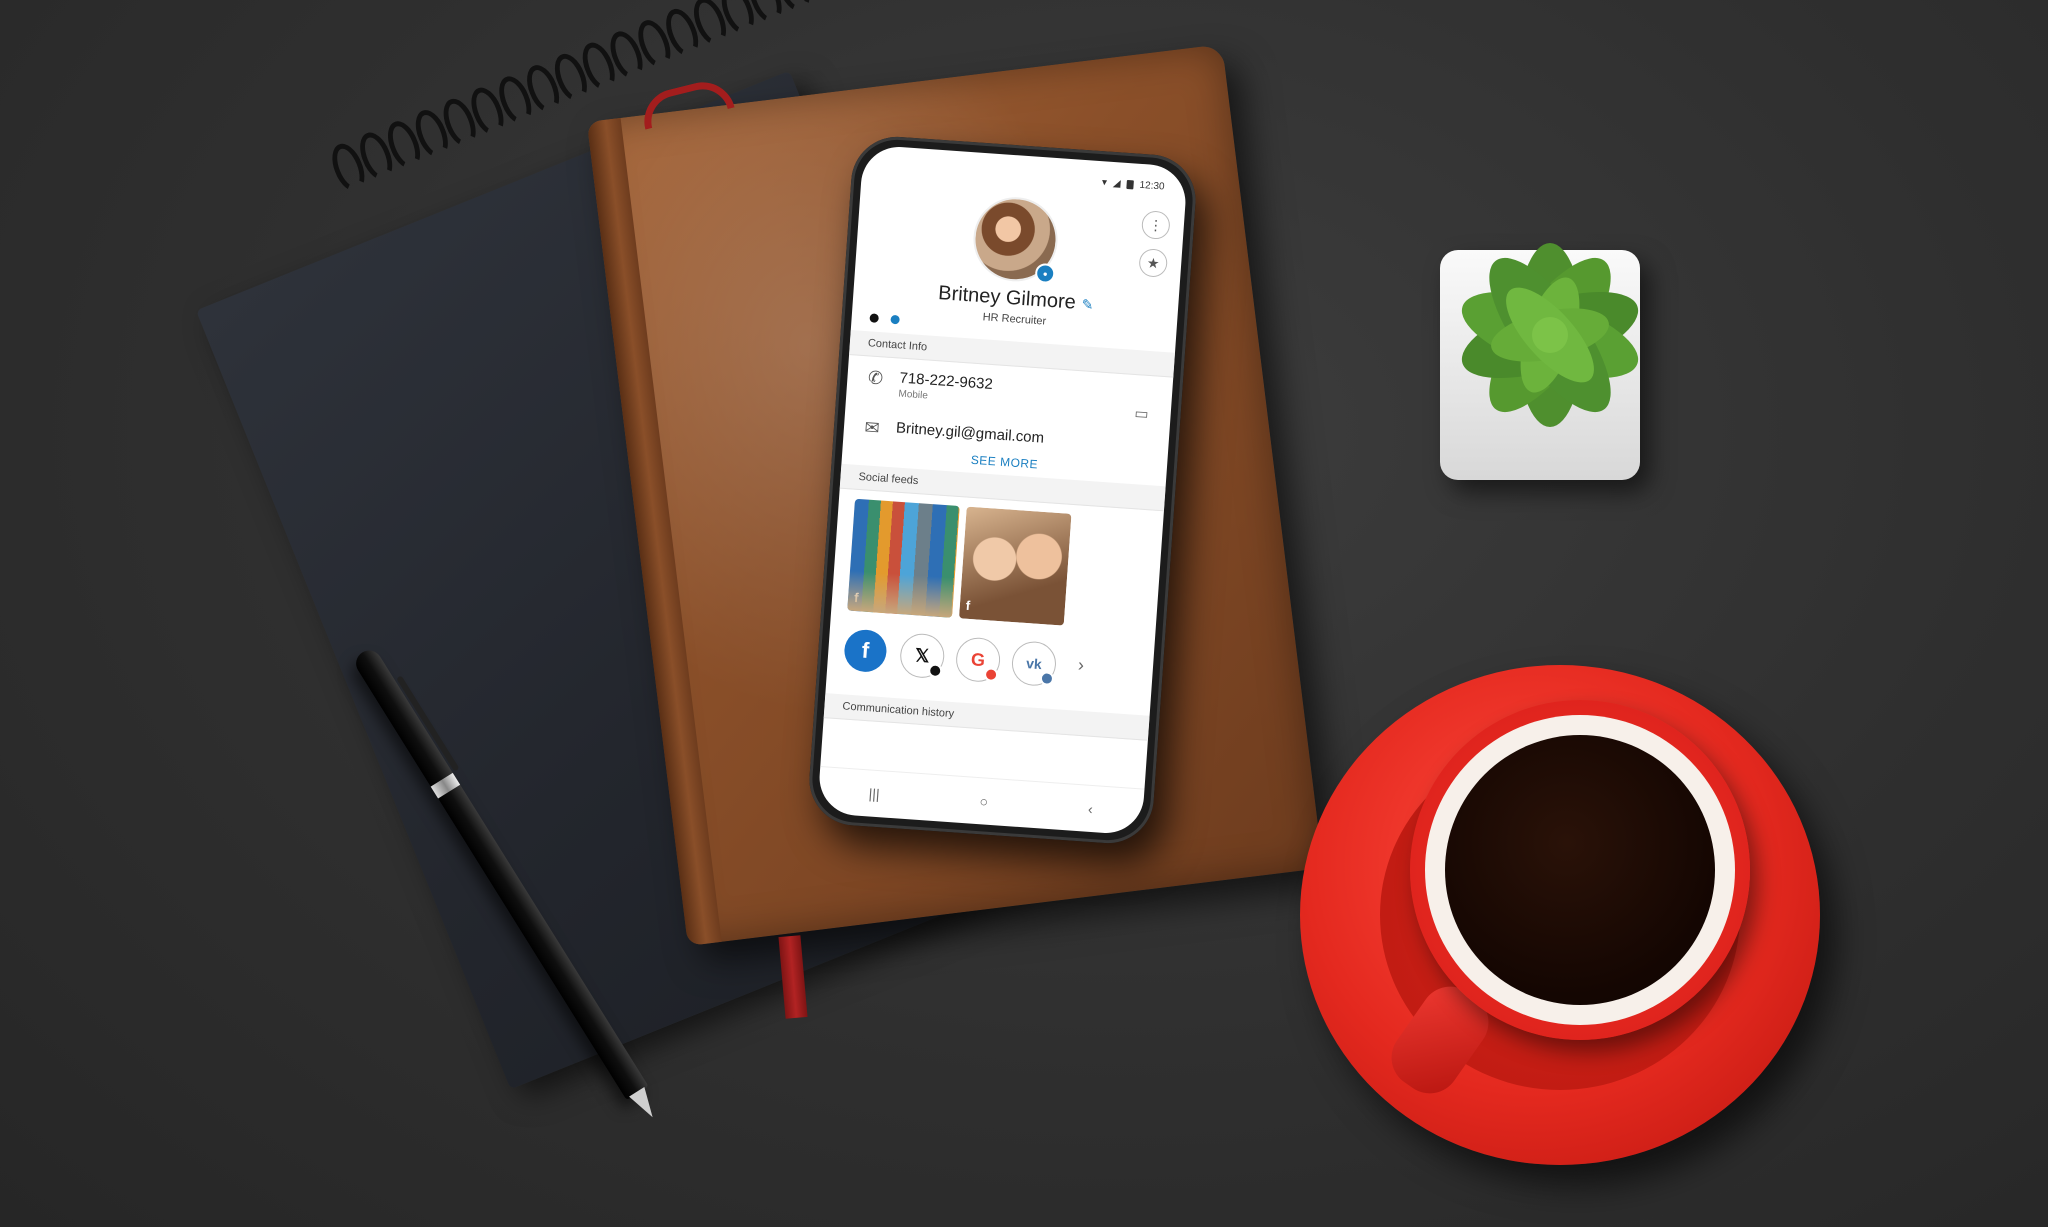  Describe the element at coordinates (1141, 413) in the screenshot. I see `message-icon: ▭` at that location.